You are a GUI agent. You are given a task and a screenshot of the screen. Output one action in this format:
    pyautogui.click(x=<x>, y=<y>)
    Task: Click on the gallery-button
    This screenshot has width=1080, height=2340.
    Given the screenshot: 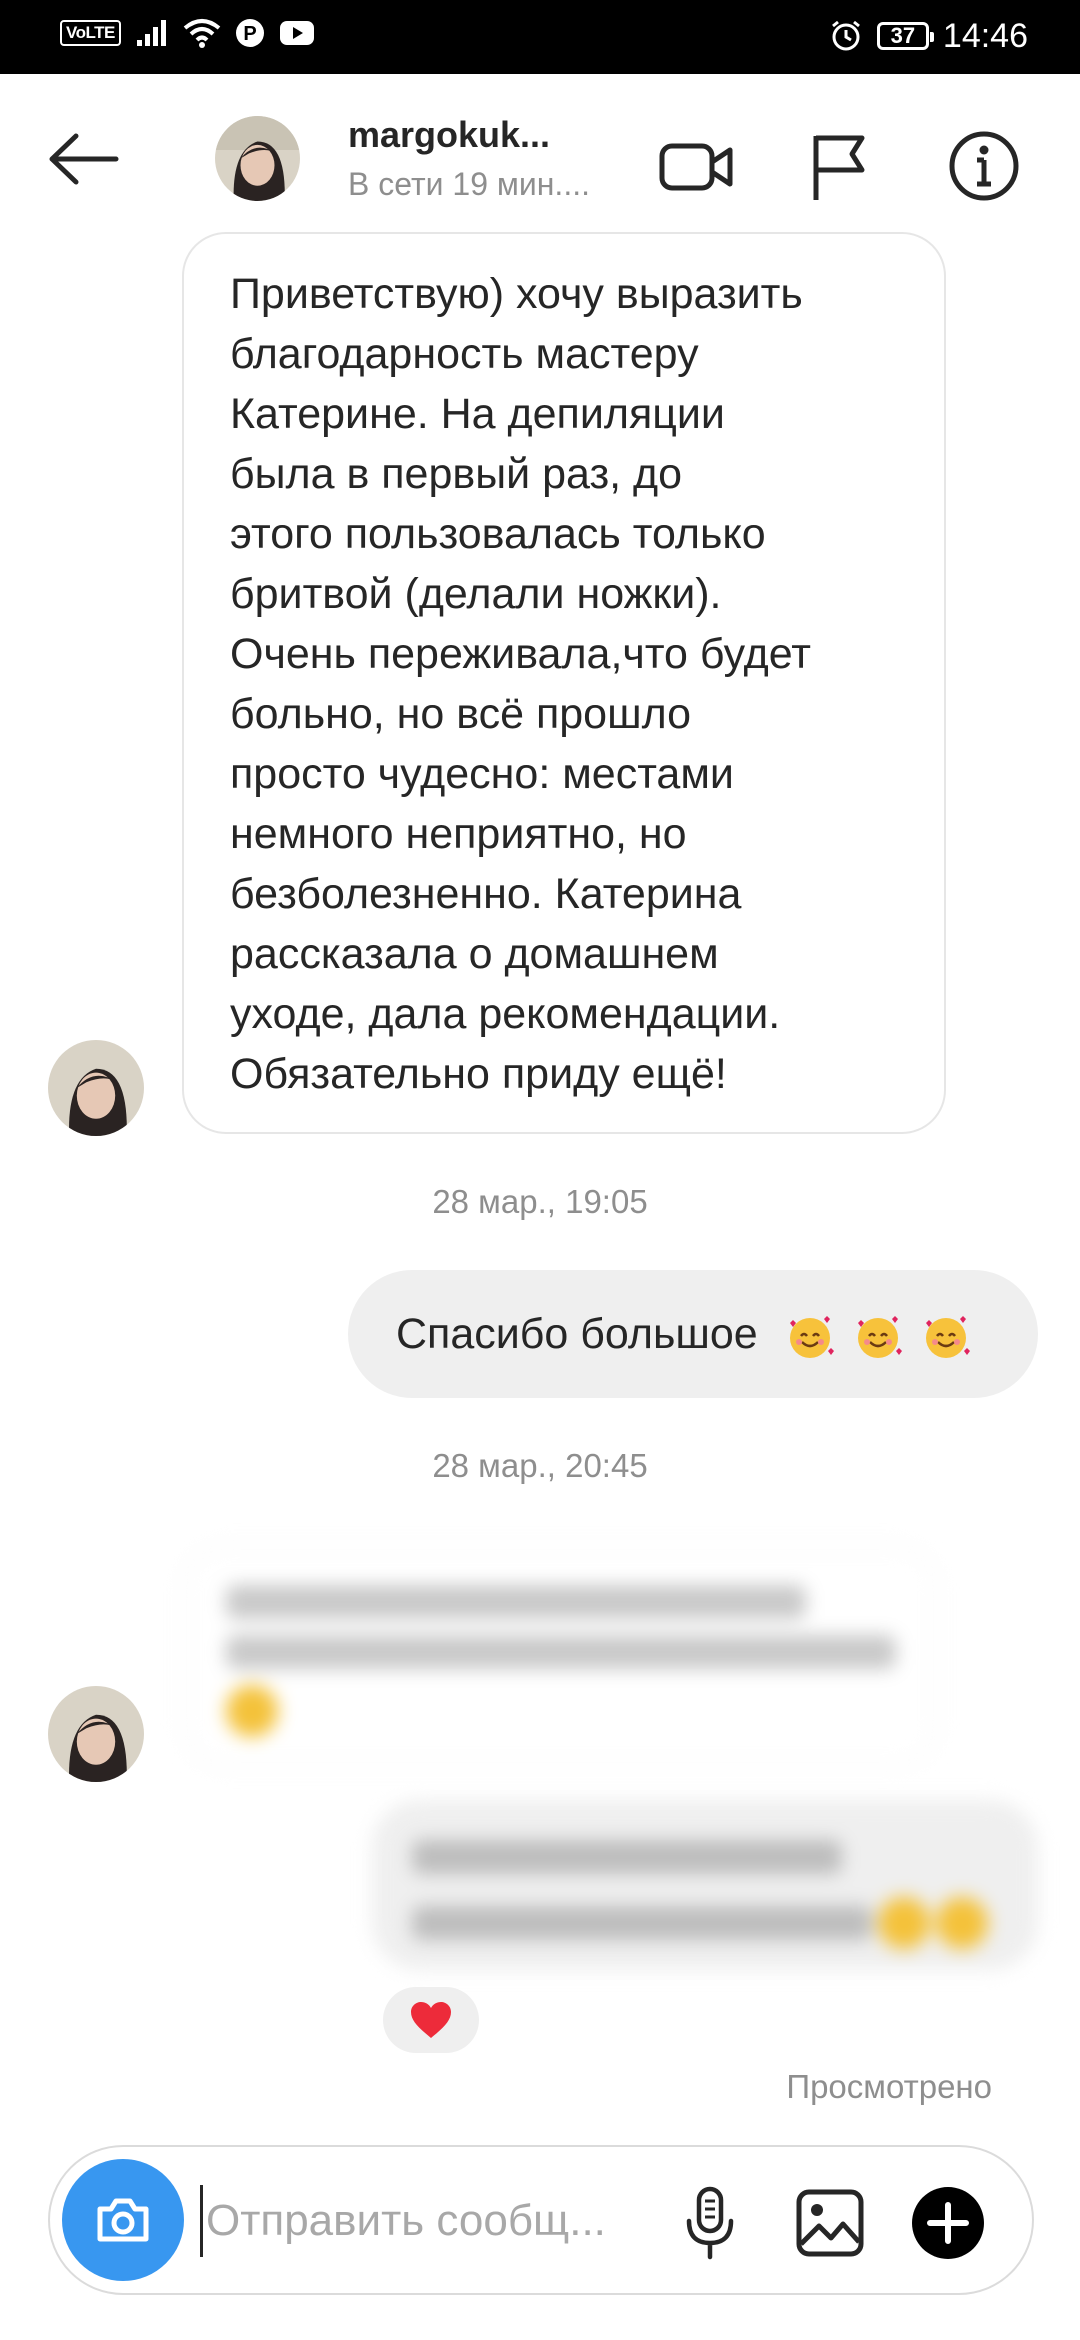 What is the action you would take?
    pyautogui.click(x=830, y=2223)
    